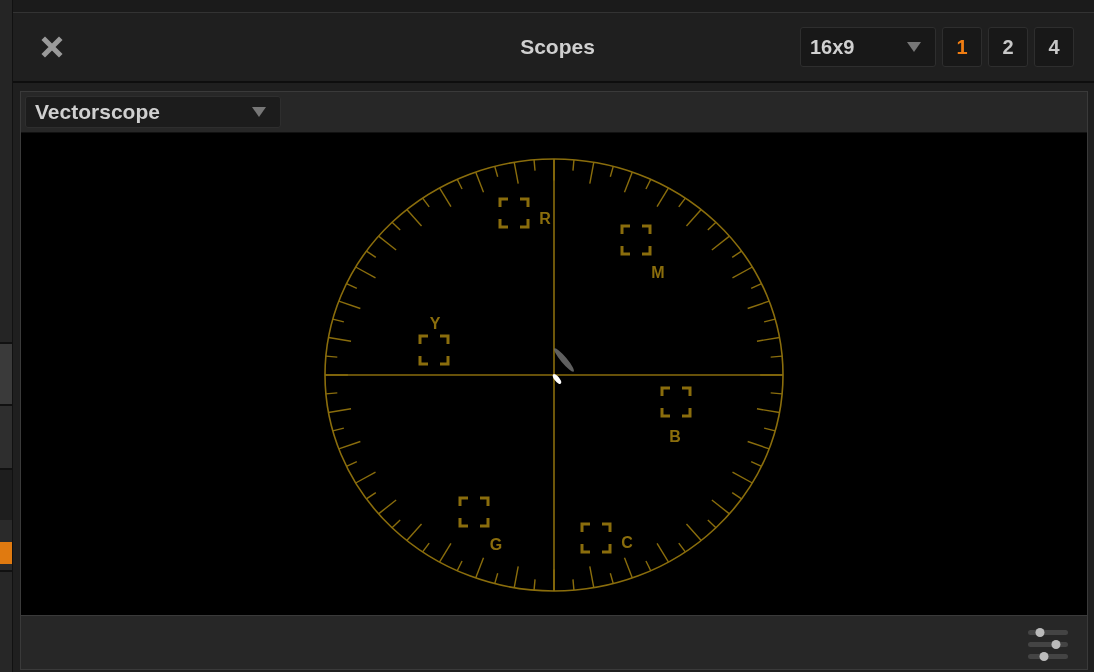  I want to click on layout-button: 1, so click(962, 47).